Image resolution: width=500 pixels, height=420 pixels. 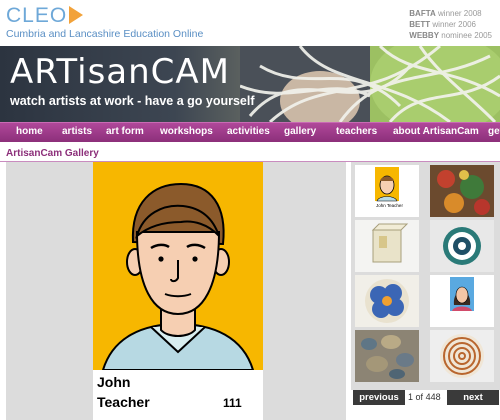 What do you see at coordinates (114, 382) in the screenshot?
I see `artwork-caption-name: John` at bounding box center [114, 382].